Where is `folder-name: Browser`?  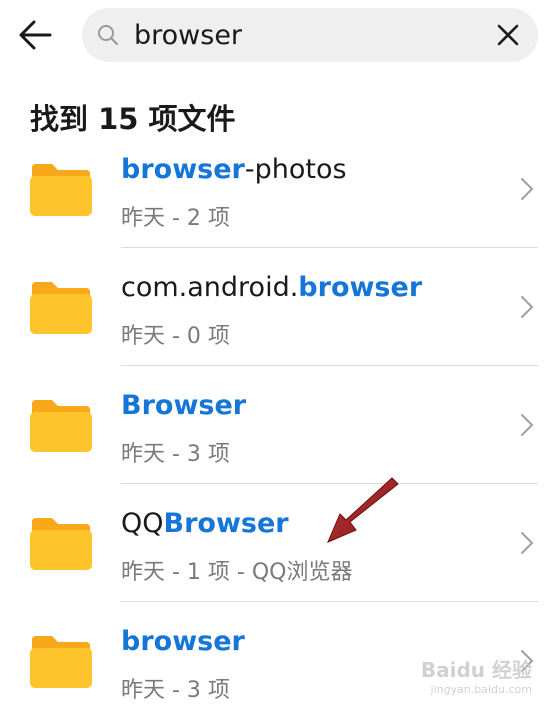 folder-name: Browser is located at coordinates (183, 405).